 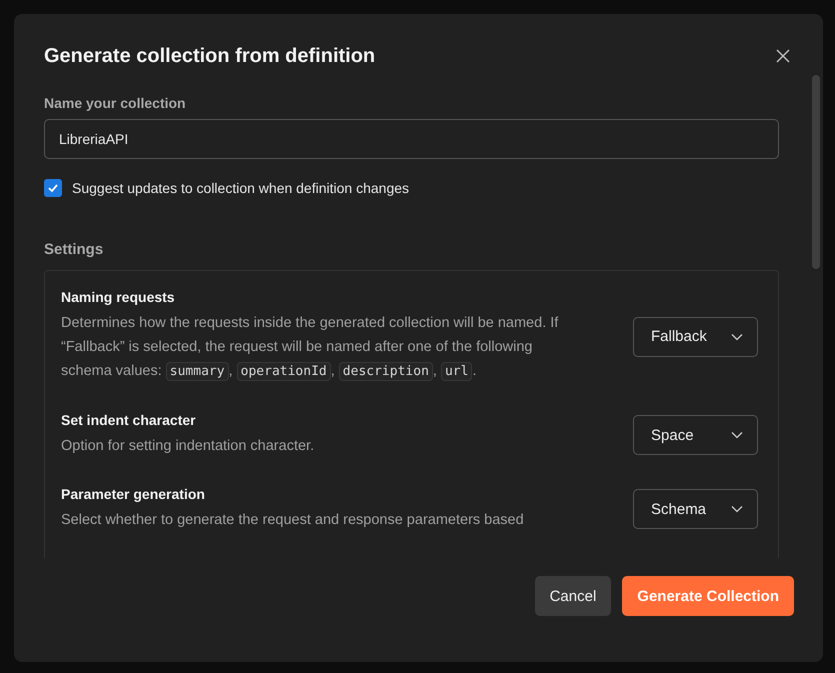 I want to click on dialog-title: Generate collection from definition, so click(x=210, y=56).